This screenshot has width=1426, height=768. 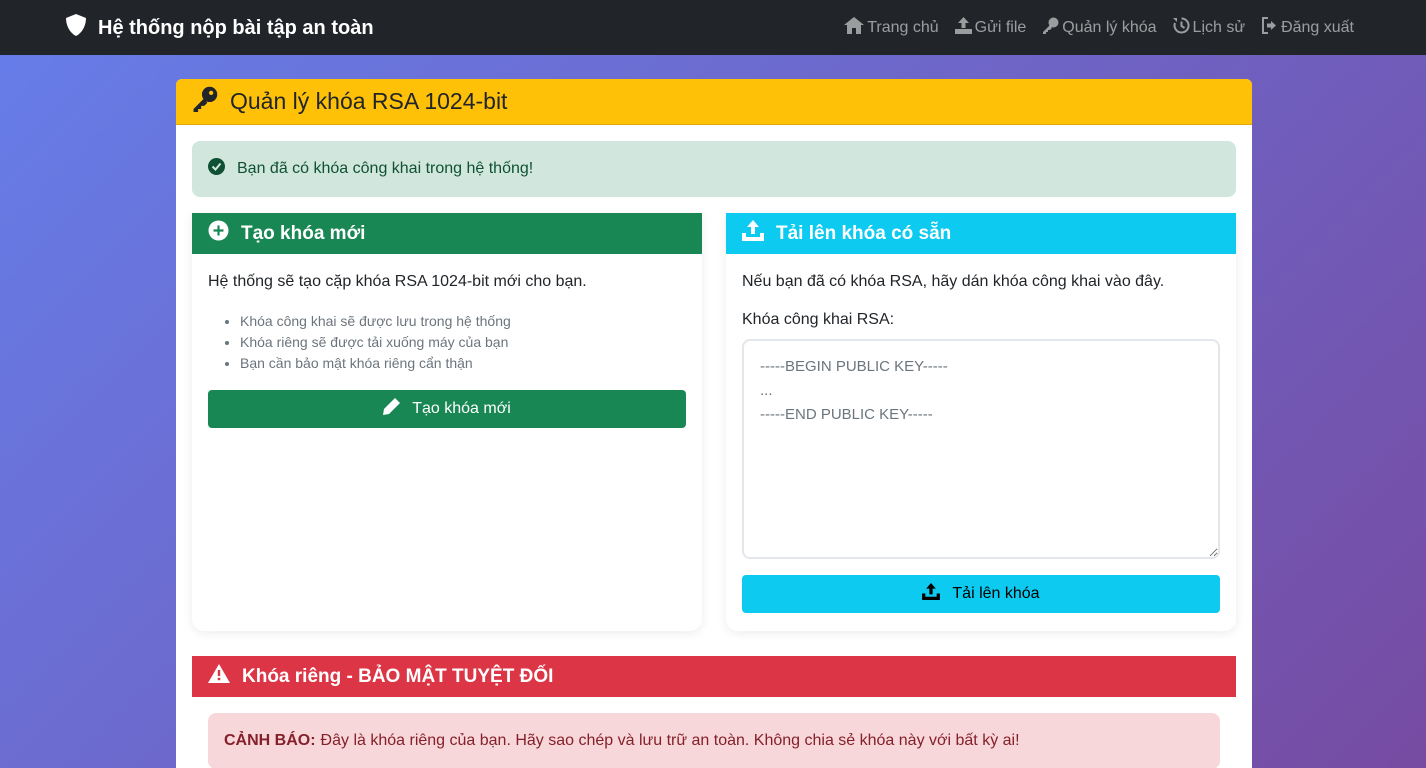 I want to click on brand-title: Hệ thống nộp bài tập an toàn, so click(x=236, y=27).